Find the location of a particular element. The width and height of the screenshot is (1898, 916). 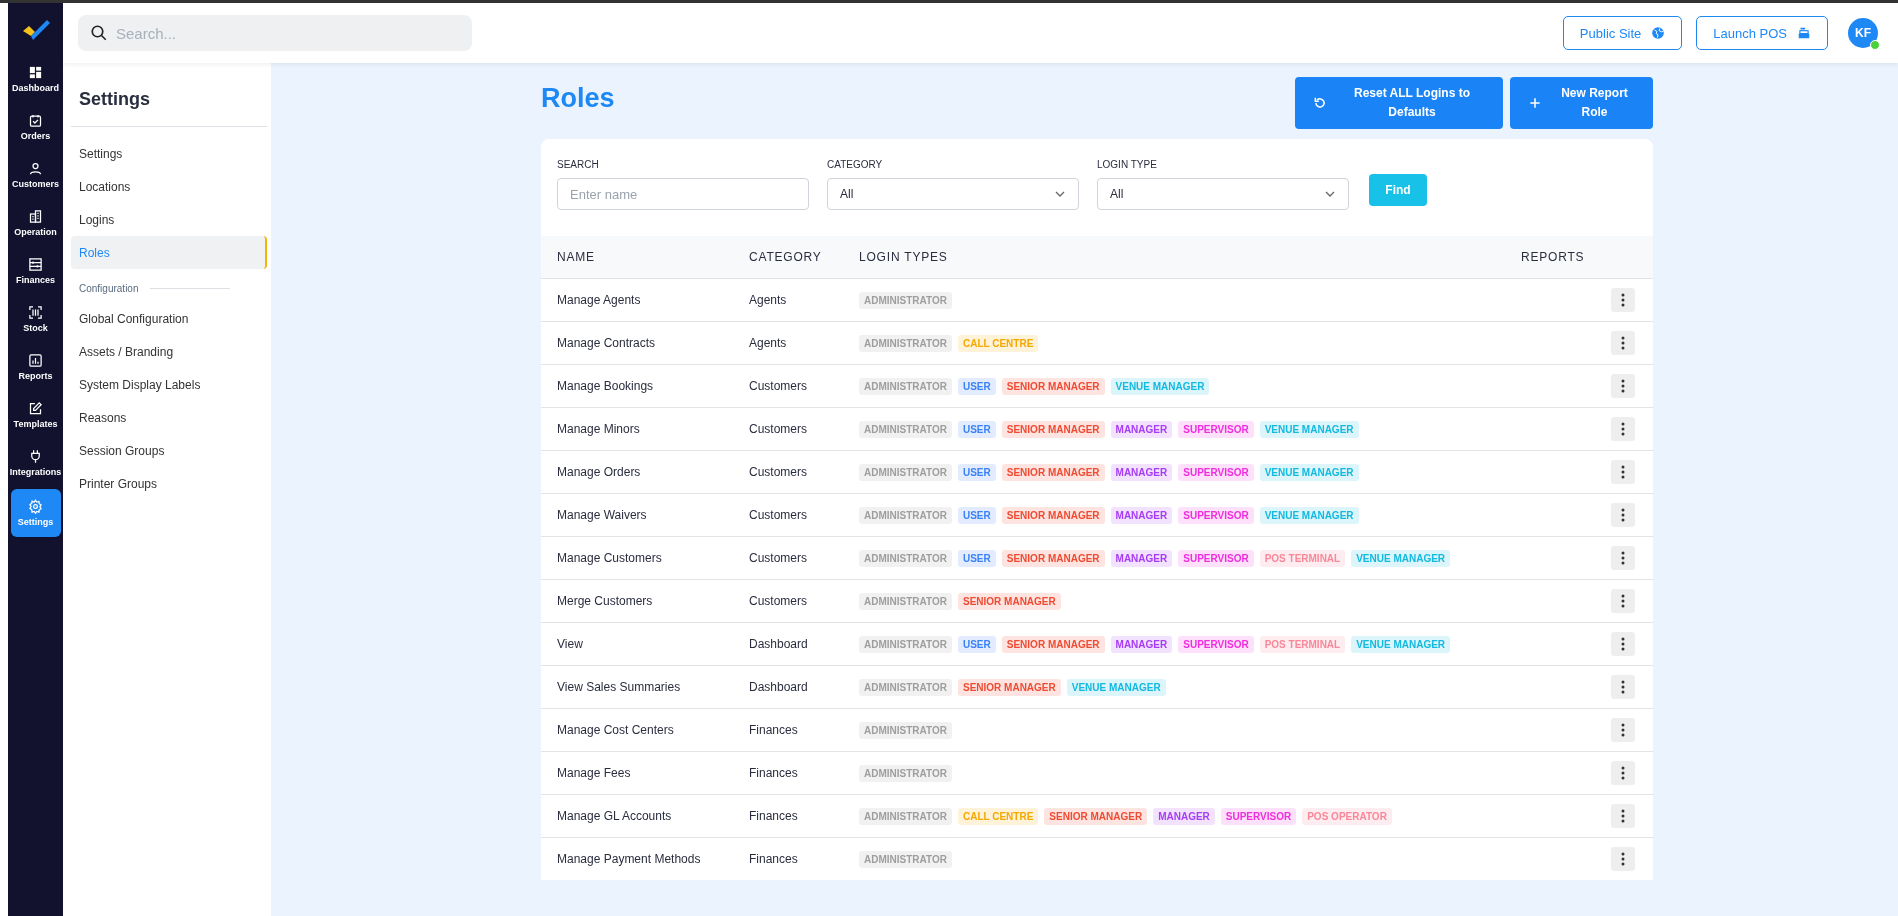

column-header: LOGIN TYPES is located at coordinates (1174, 257).